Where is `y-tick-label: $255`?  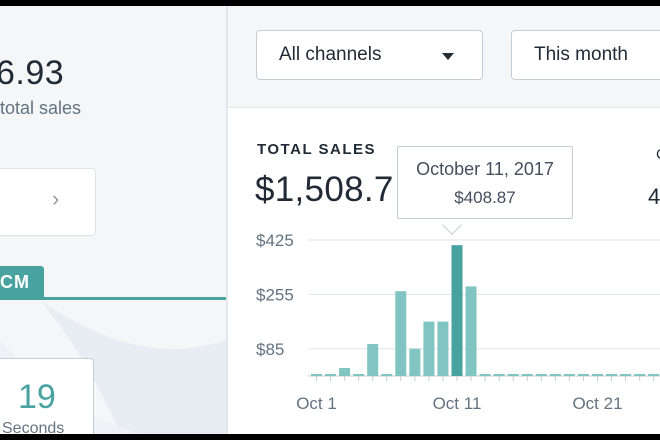 y-tick-label: $255 is located at coordinates (275, 294).